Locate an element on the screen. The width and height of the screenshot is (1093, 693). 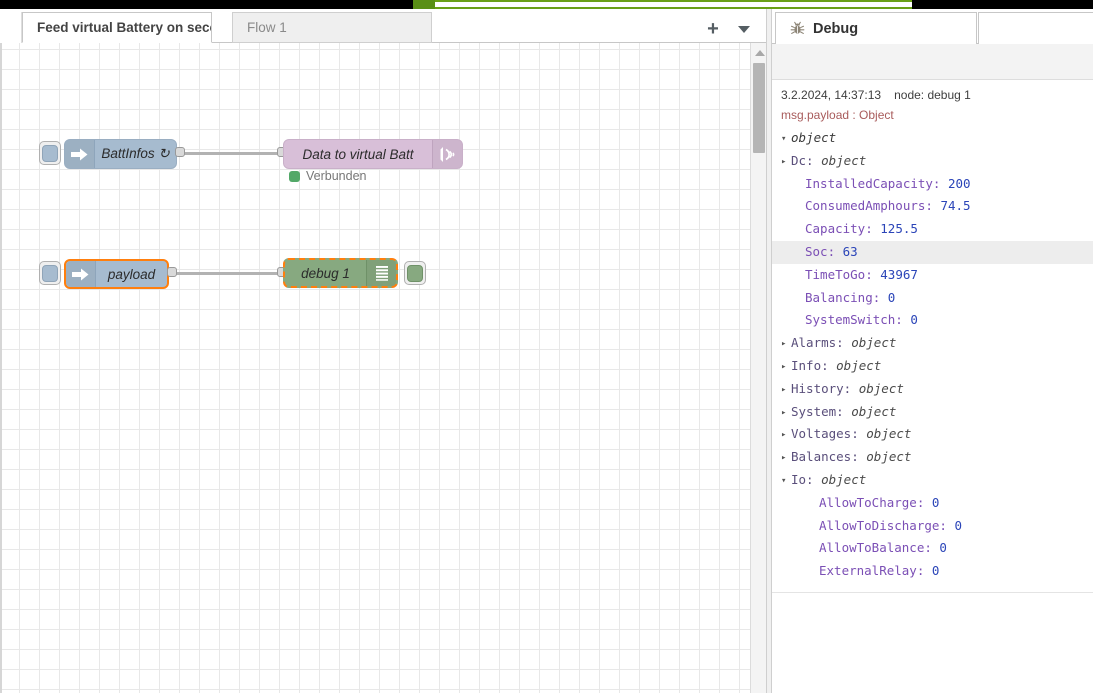
status-dot-icon is located at coordinates (294, 176).